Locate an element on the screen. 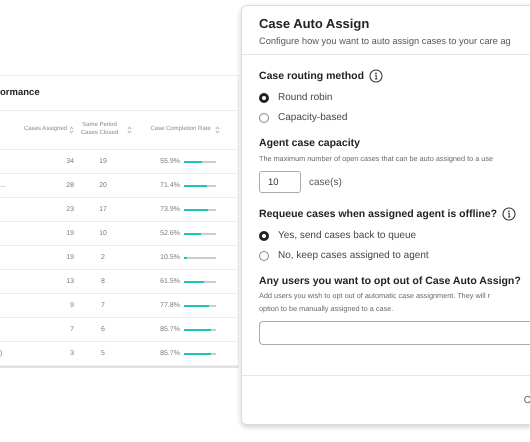  radio-option: Round robin is located at coordinates (295, 97).